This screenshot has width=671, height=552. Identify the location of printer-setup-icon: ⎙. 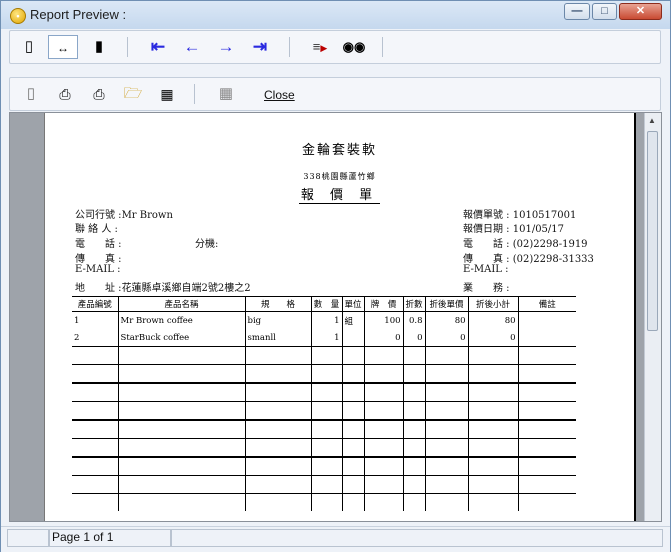
(65, 94).